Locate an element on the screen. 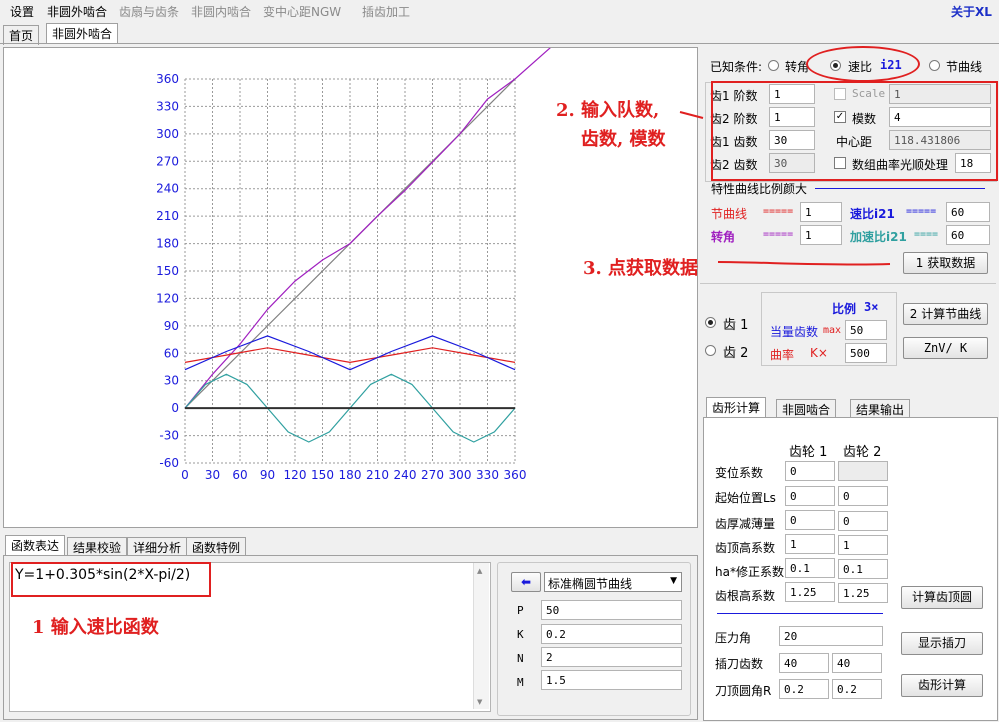 This screenshot has width=999, height=722. chevron-down-icon: ▼ is located at coordinates (673, 581).